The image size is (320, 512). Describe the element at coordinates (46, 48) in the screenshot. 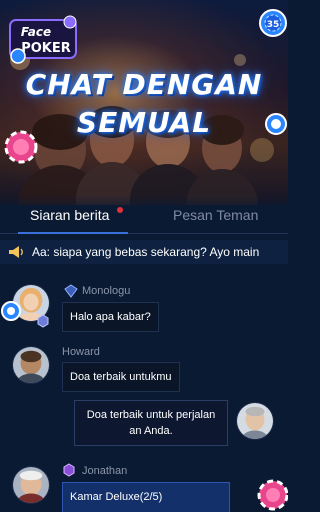

I see `svg-text: POKER` at that location.